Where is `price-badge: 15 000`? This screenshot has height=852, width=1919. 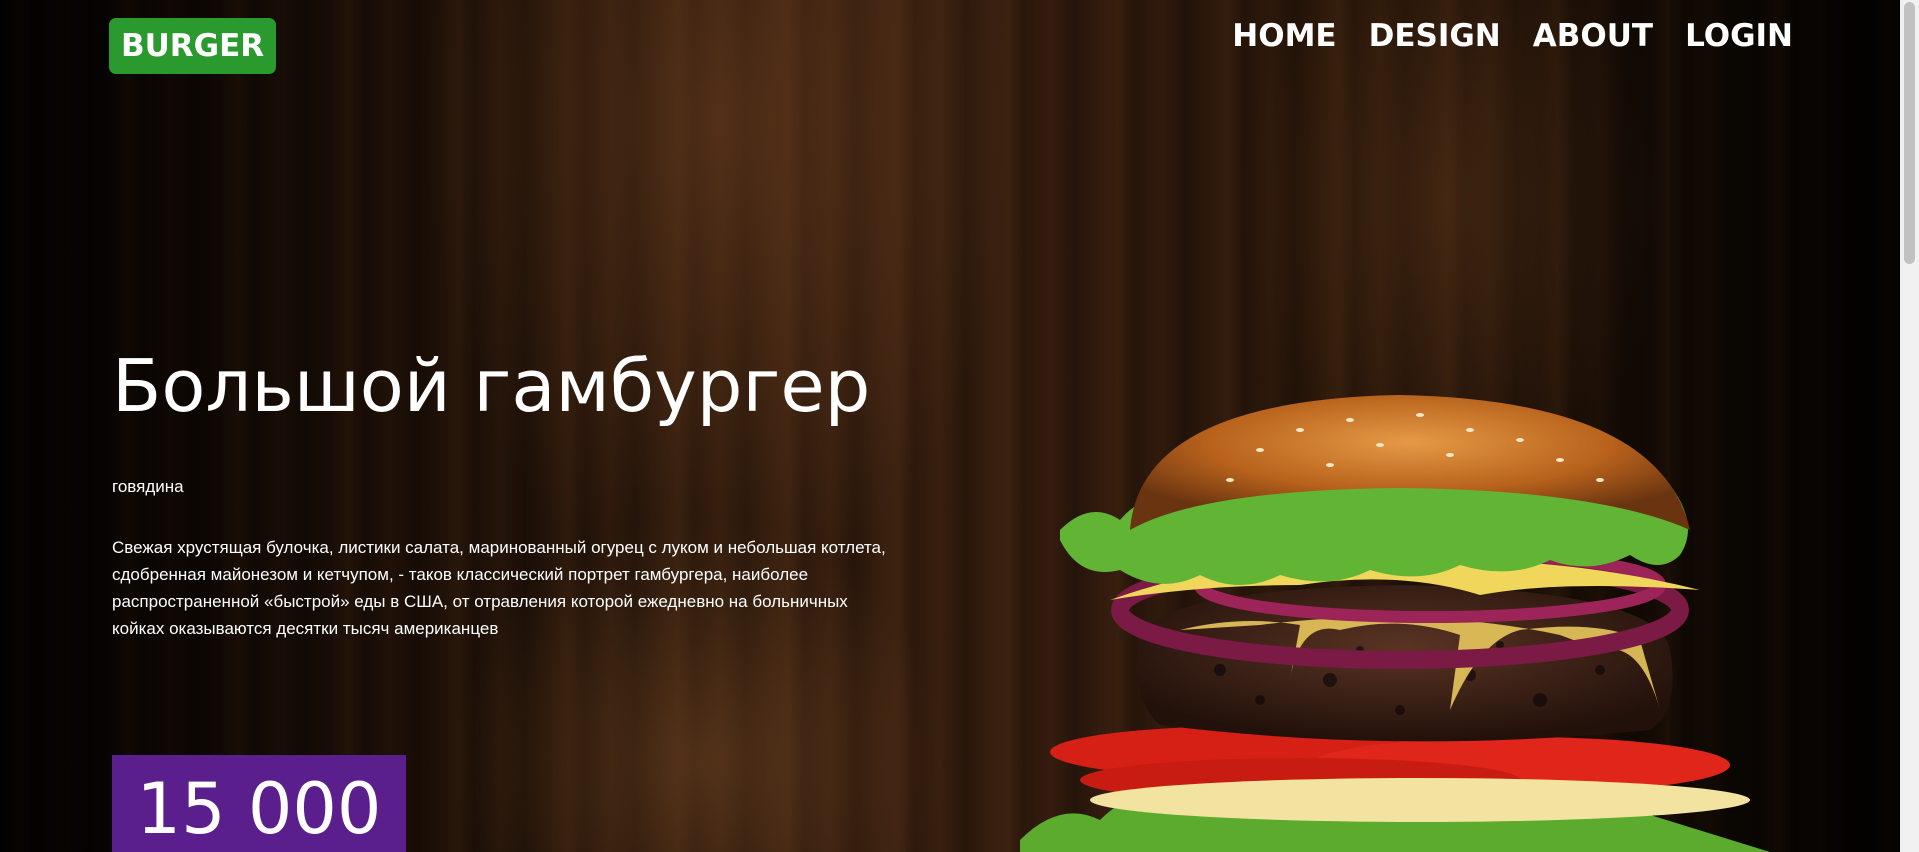
price-badge: 15 000 is located at coordinates (259, 803).